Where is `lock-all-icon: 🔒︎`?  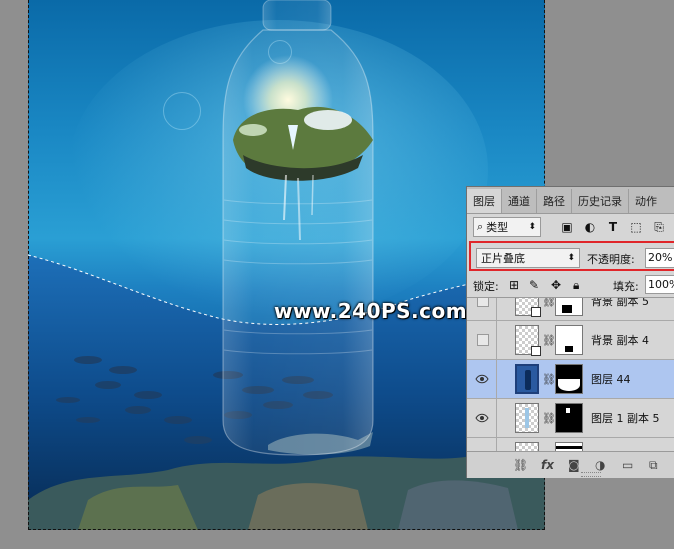
lock-all-icon: 🔒︎ is located at coordinates (576, 285).